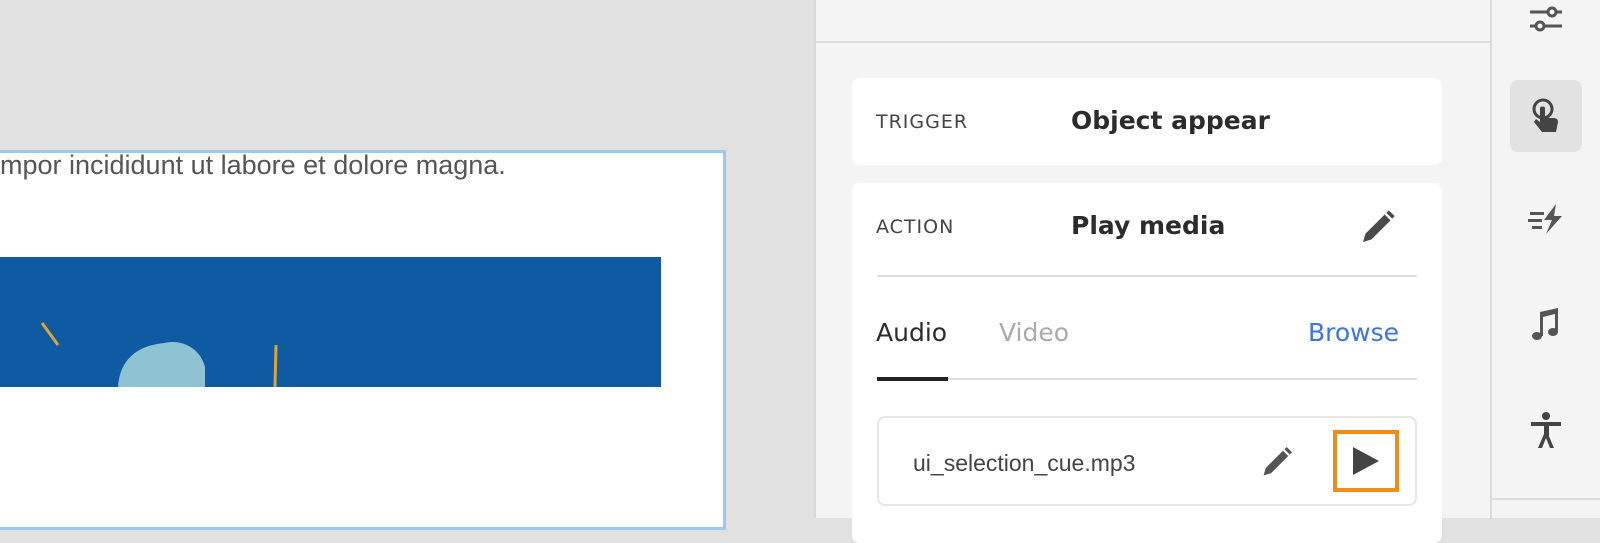  What do you see at coordinates (922, 122) in the screenshot?
I see `trigger-label: TRIGGER` at bounding box center [922, 122].